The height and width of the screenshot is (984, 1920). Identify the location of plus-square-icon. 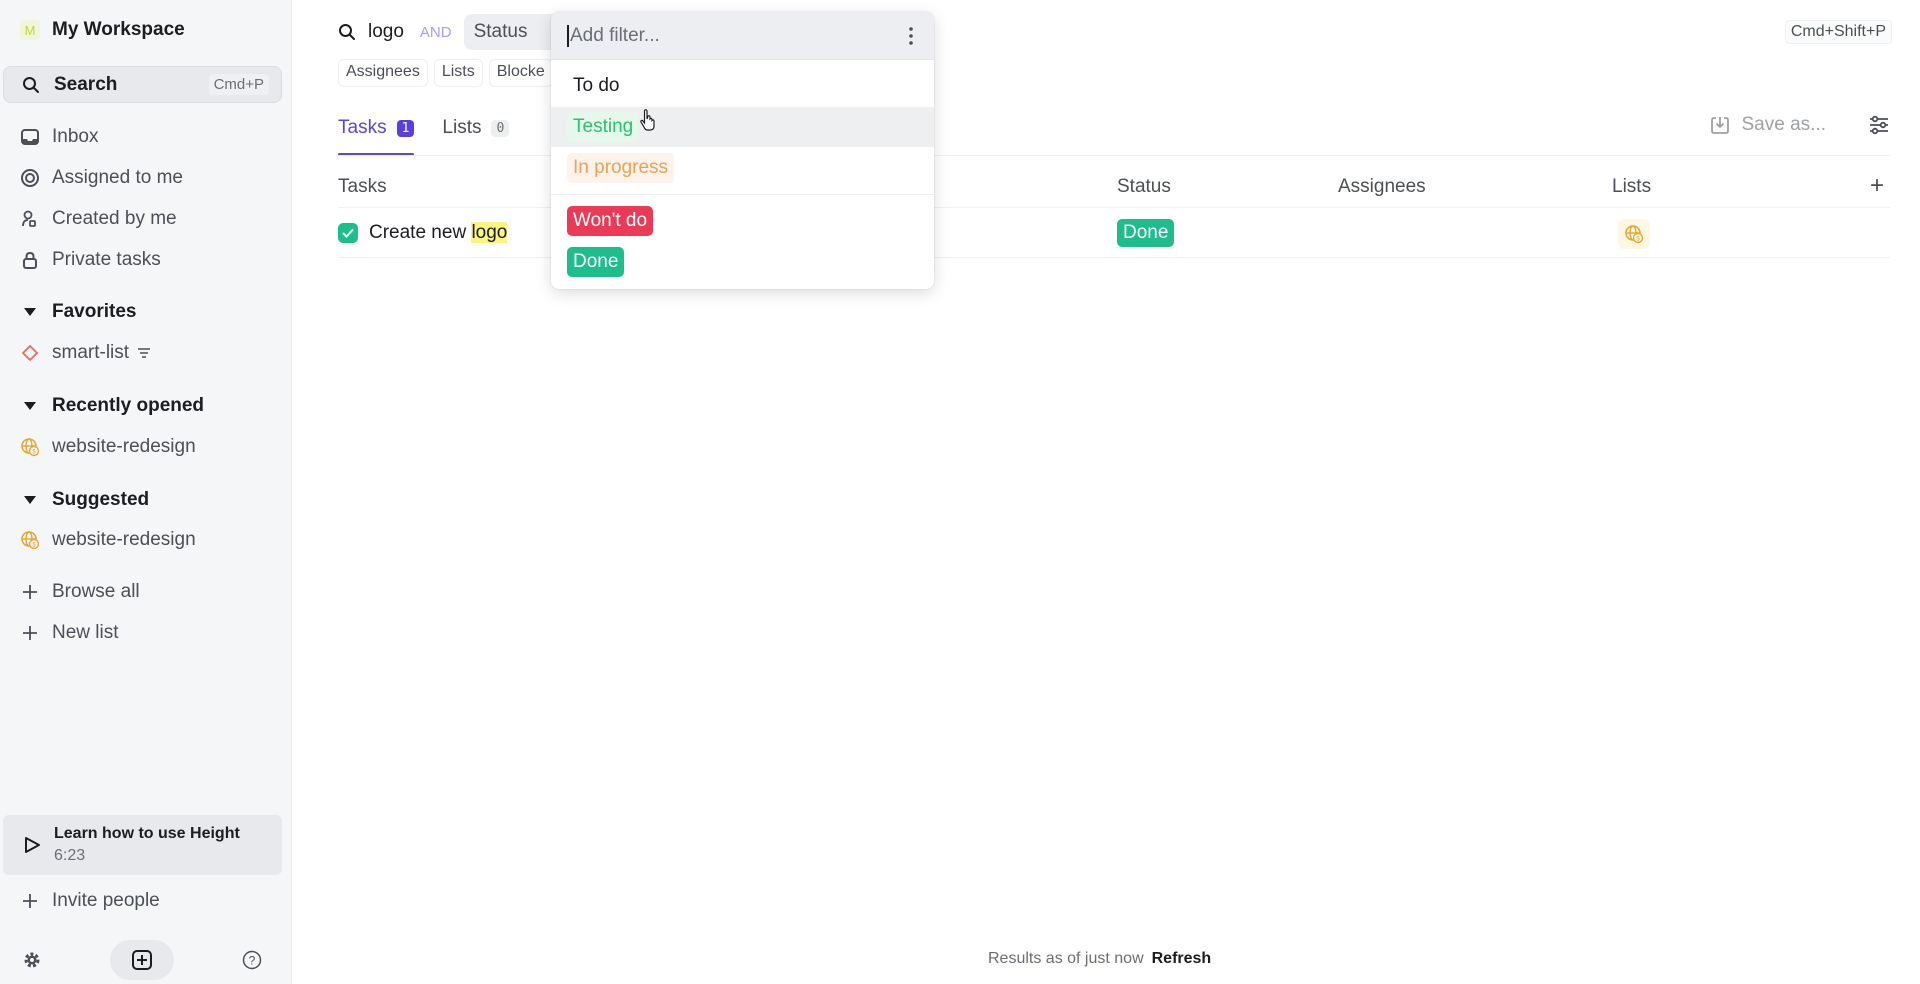
(142, 960).